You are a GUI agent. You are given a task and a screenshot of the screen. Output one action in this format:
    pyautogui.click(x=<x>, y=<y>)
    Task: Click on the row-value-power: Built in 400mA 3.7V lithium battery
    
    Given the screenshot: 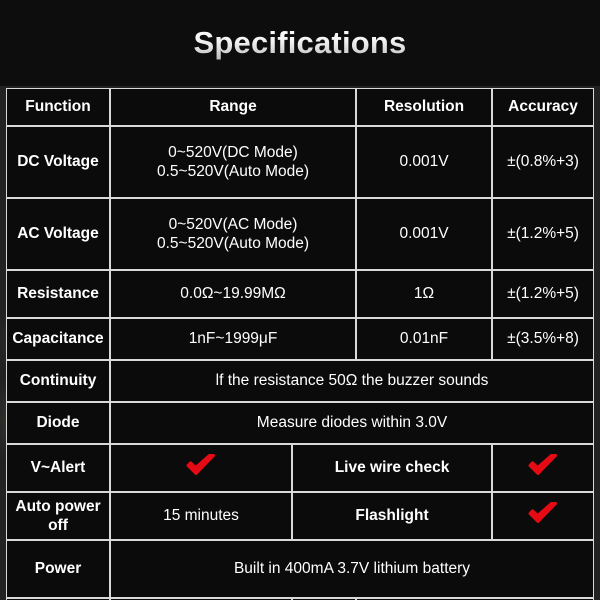 What is the action you would take?
    pyautogui.click(x=352, y=569)
    